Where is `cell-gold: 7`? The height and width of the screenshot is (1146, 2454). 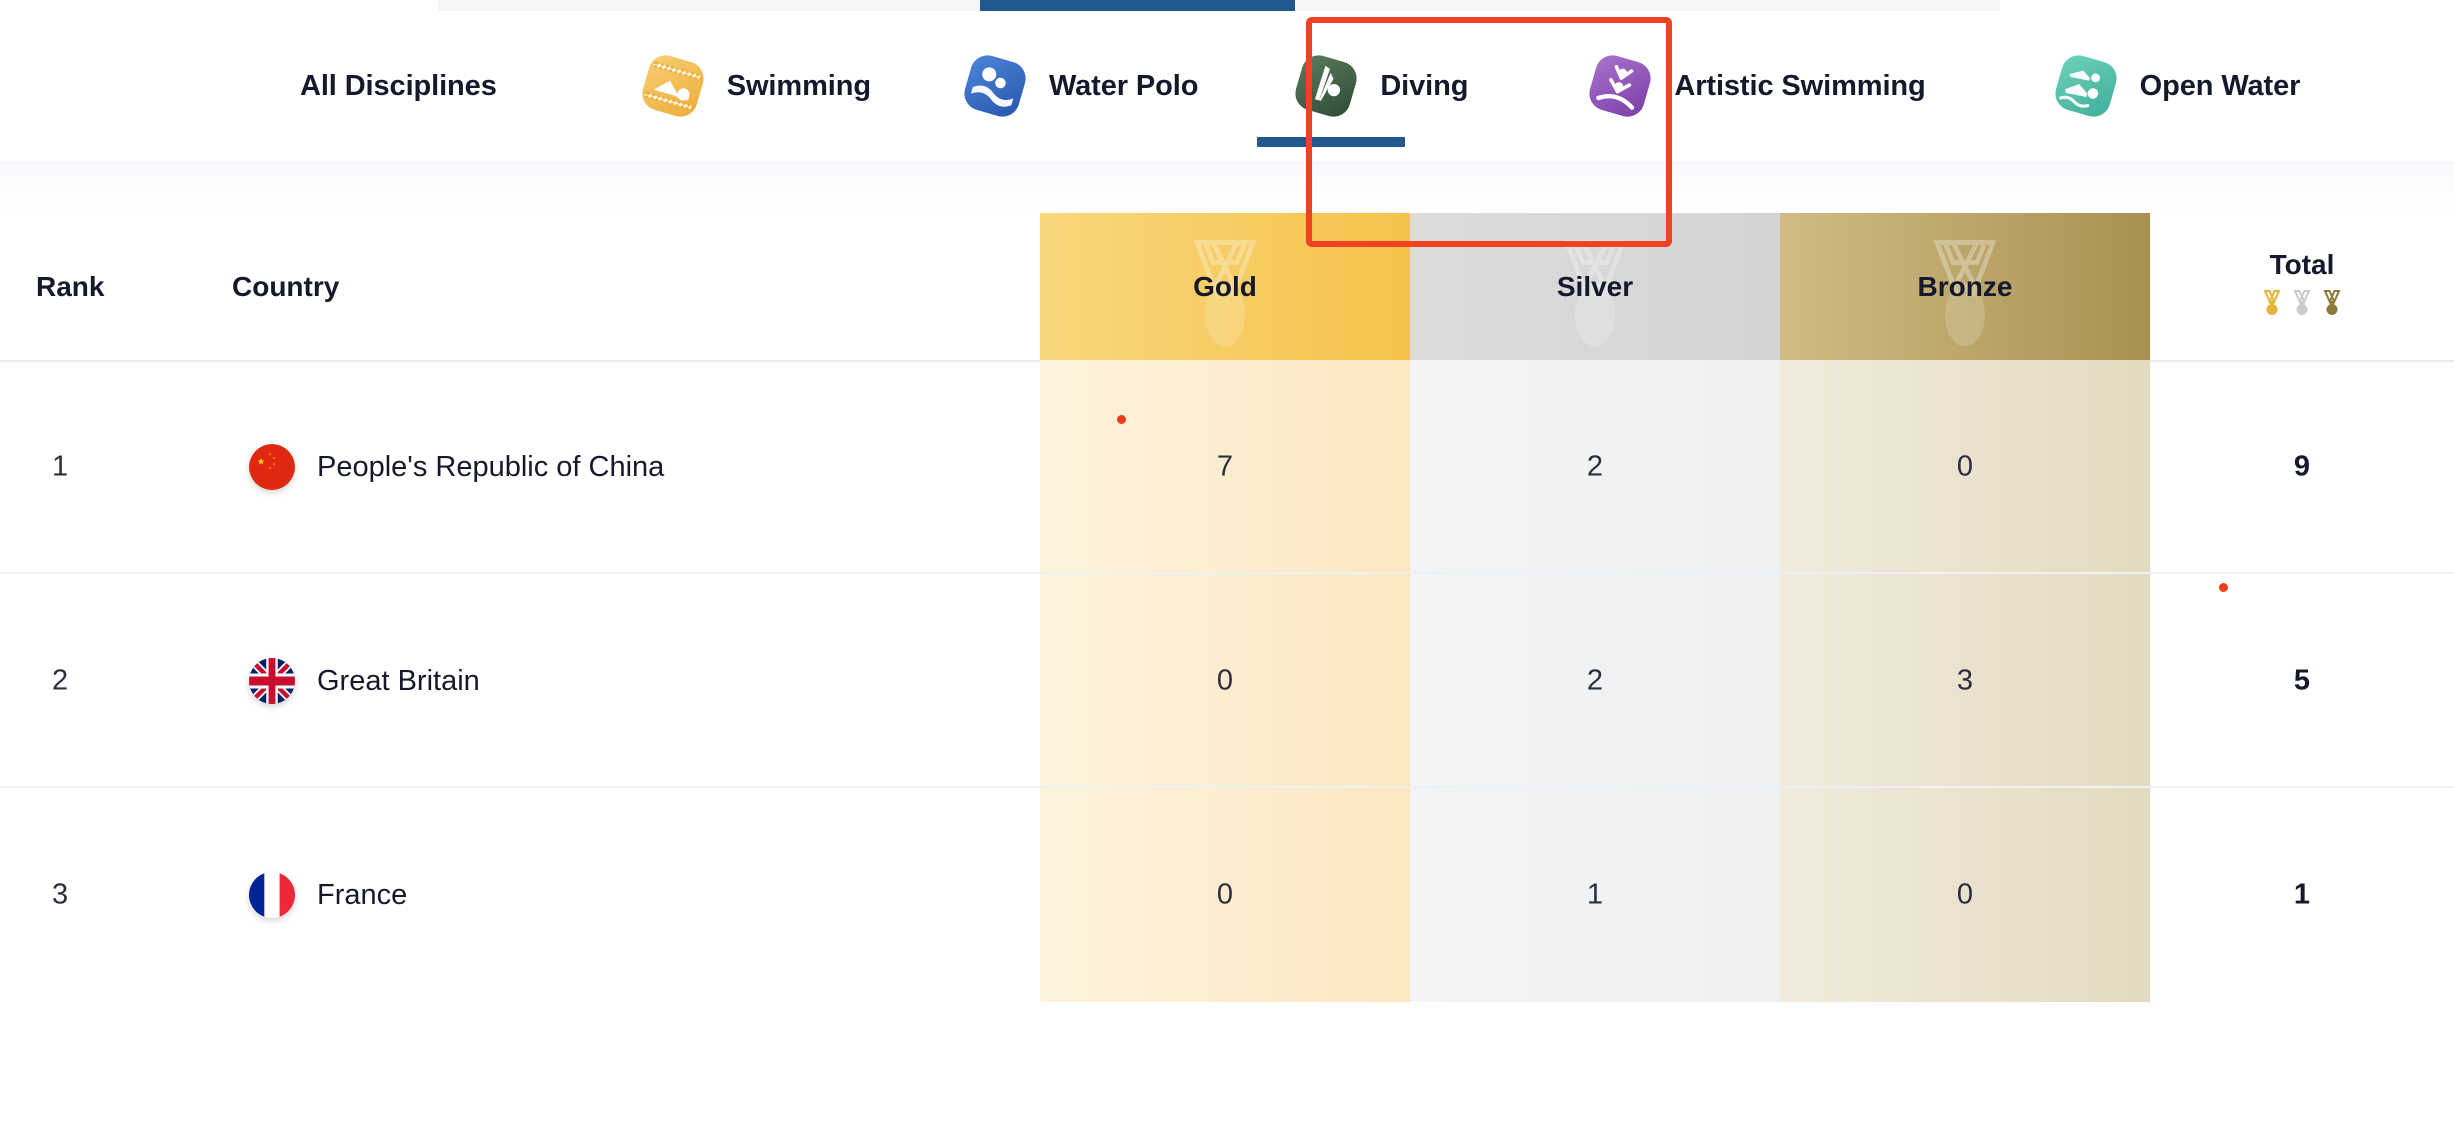
cell-gold: 7 is located at coordinates (1225, 466).